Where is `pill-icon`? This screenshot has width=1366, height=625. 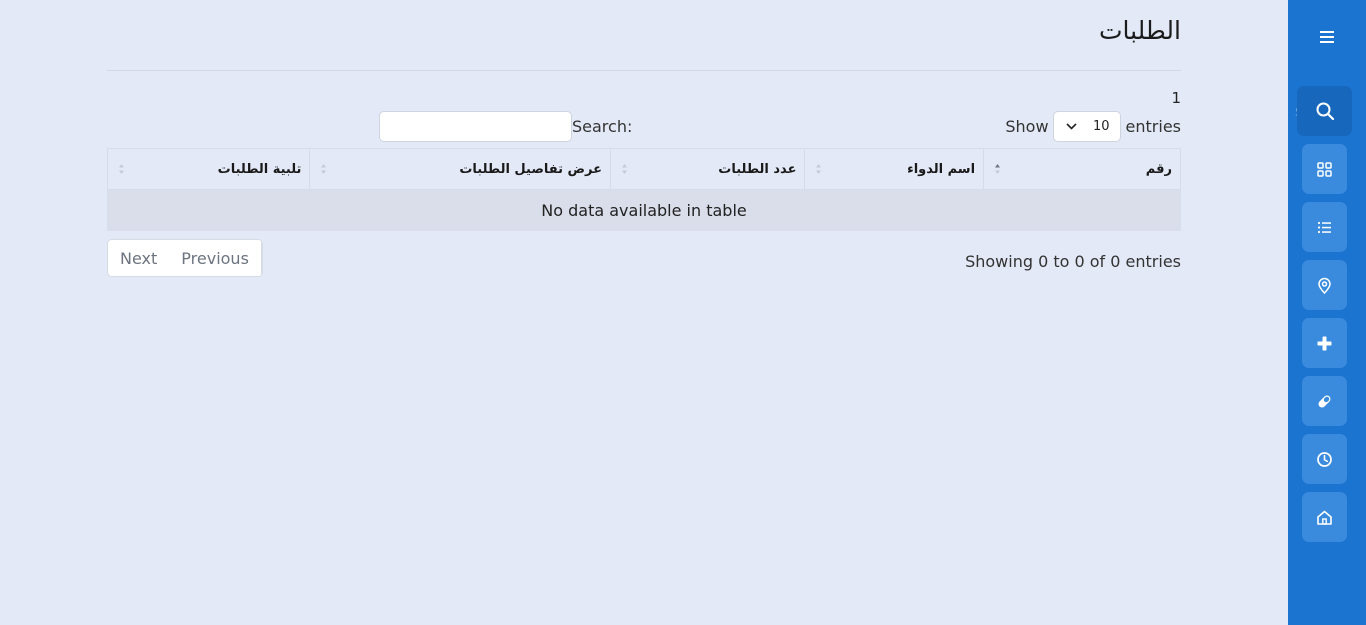
pill-icon is located at coordinates (1324, 401).